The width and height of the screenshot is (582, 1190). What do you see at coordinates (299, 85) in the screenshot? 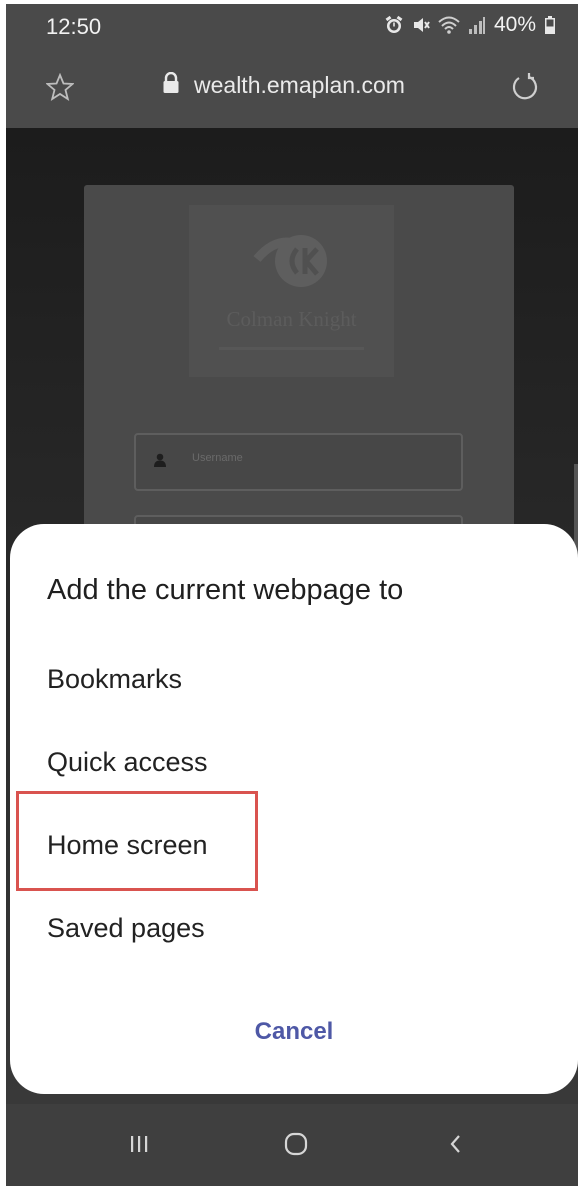
I see `url-text: wealth.emaplan.com` at bounding box center [299, 85].